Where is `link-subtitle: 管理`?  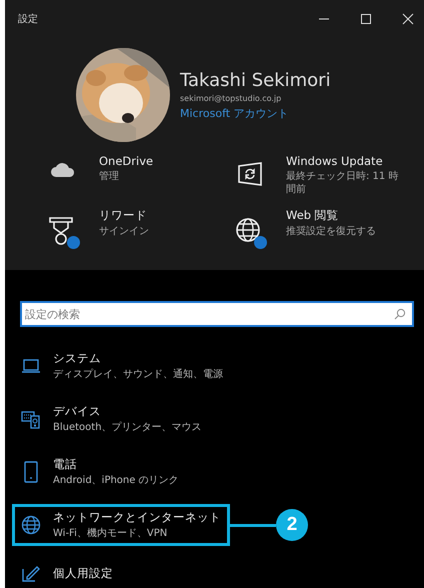
link-subtitle: 管理 is located at coordinates (109, 176).